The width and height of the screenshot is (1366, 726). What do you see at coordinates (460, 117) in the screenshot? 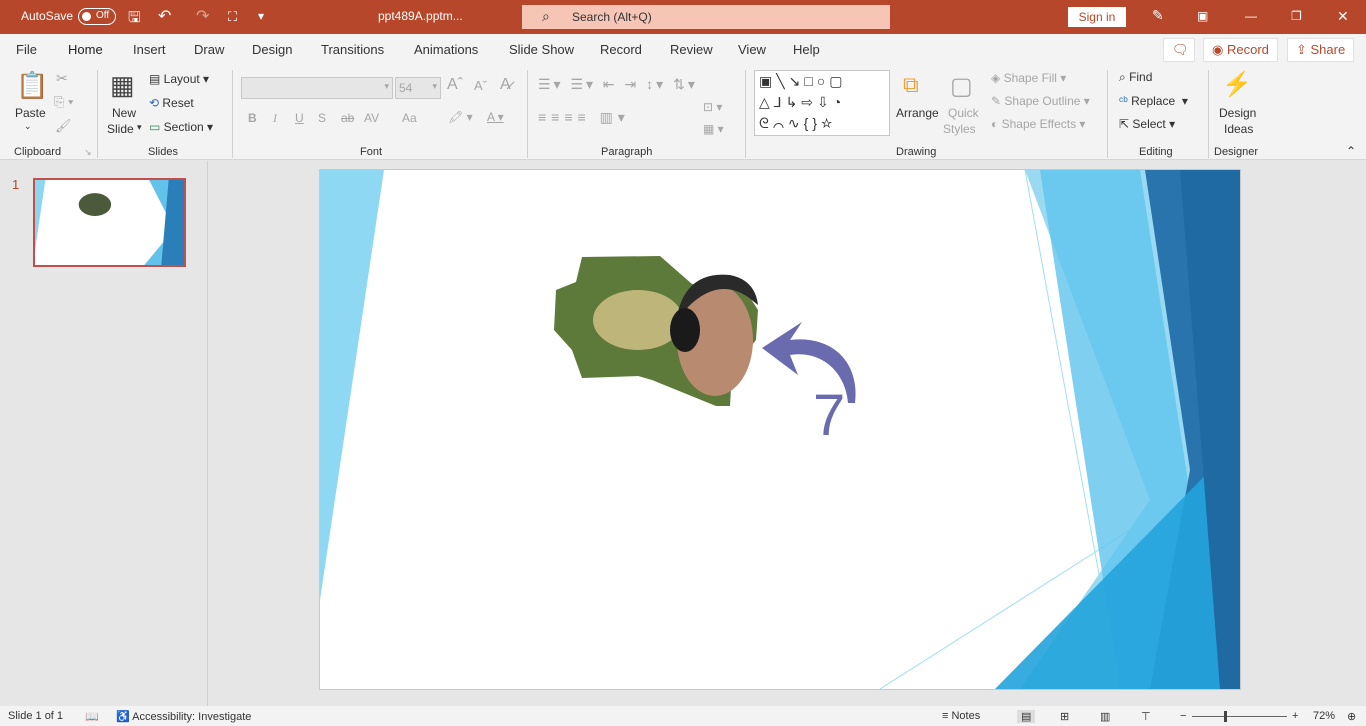
I see `highlight-color-icon: 🖍 ▾` at bounding box center [460, 117].